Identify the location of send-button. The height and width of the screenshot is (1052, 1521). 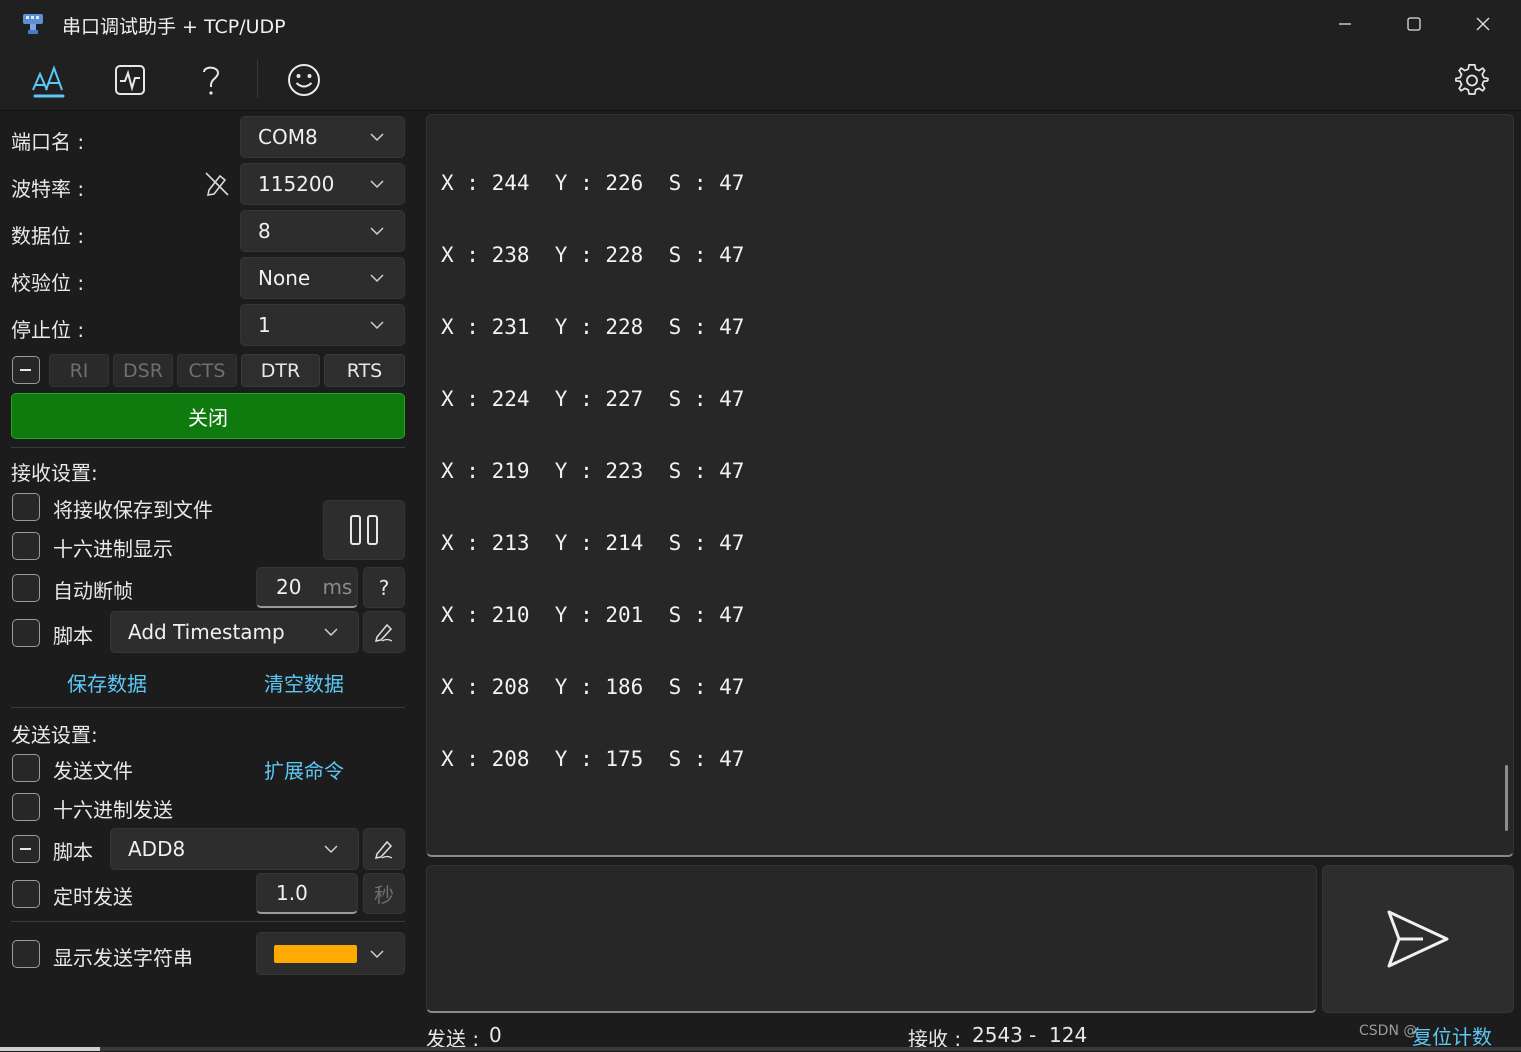
(1418, 939).